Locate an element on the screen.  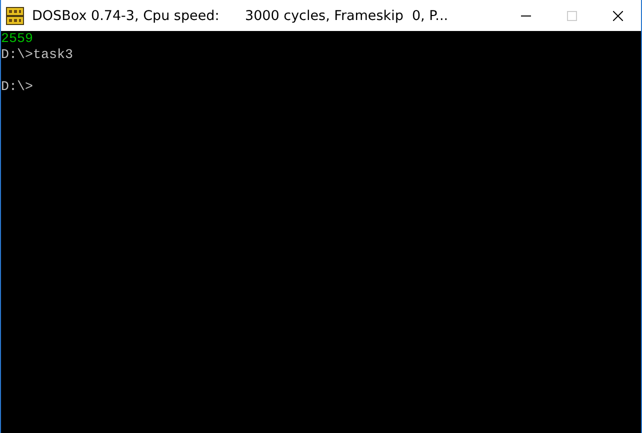
console-line: 2559 is located at coordinates (17, 39).